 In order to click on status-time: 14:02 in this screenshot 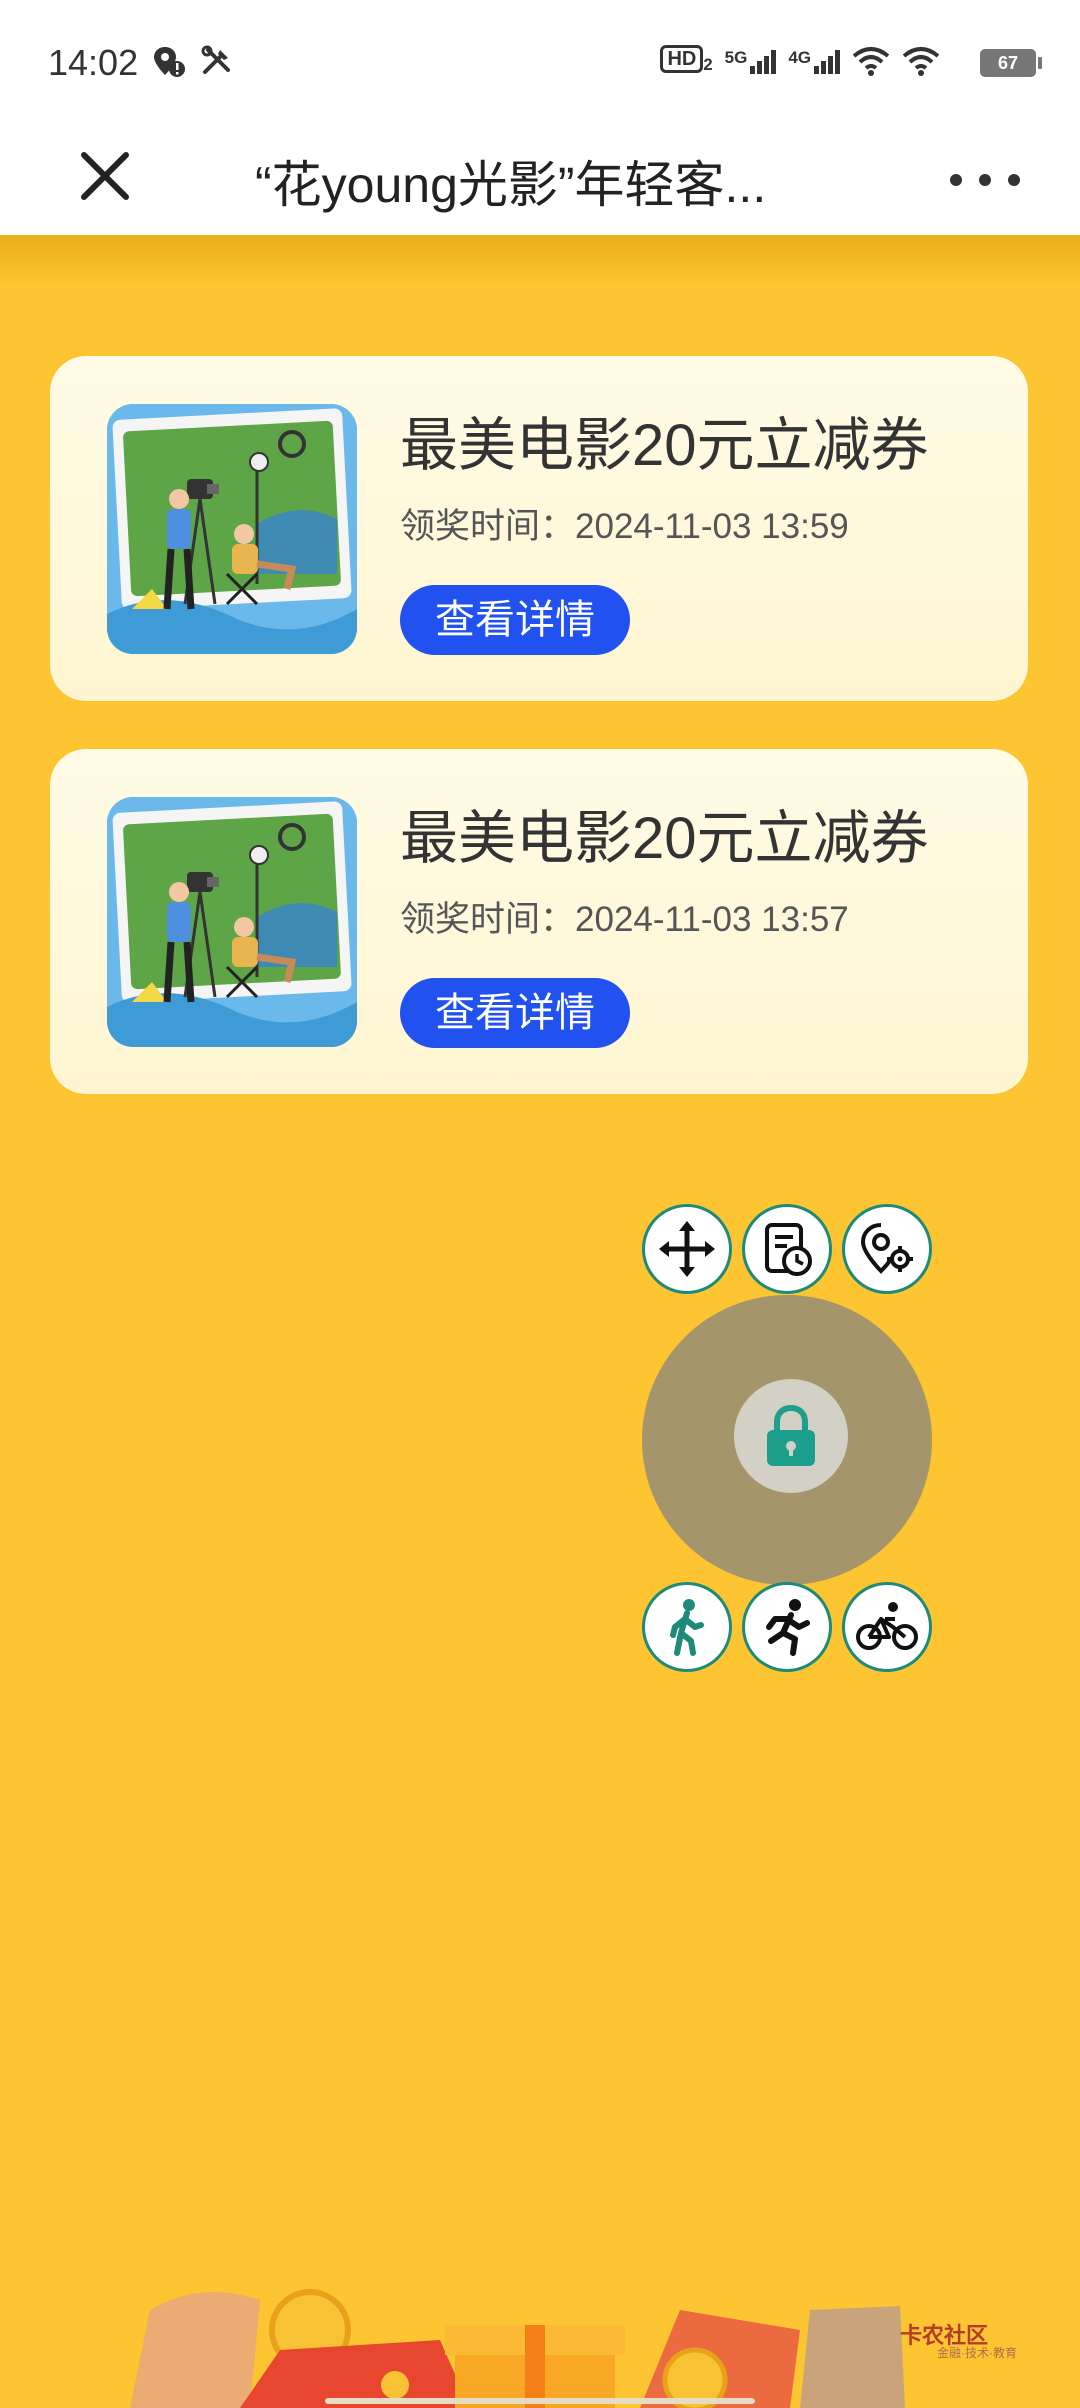, I will do `click(93, 62)`.